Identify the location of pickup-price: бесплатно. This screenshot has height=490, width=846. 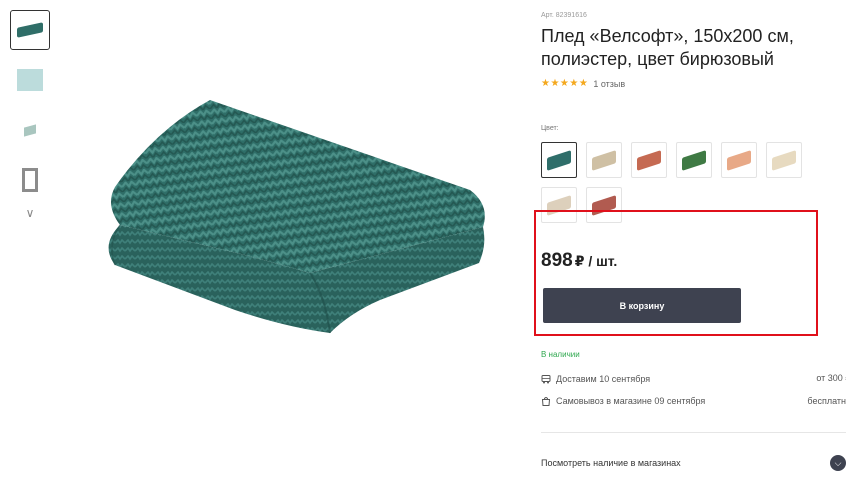
(826, 401).